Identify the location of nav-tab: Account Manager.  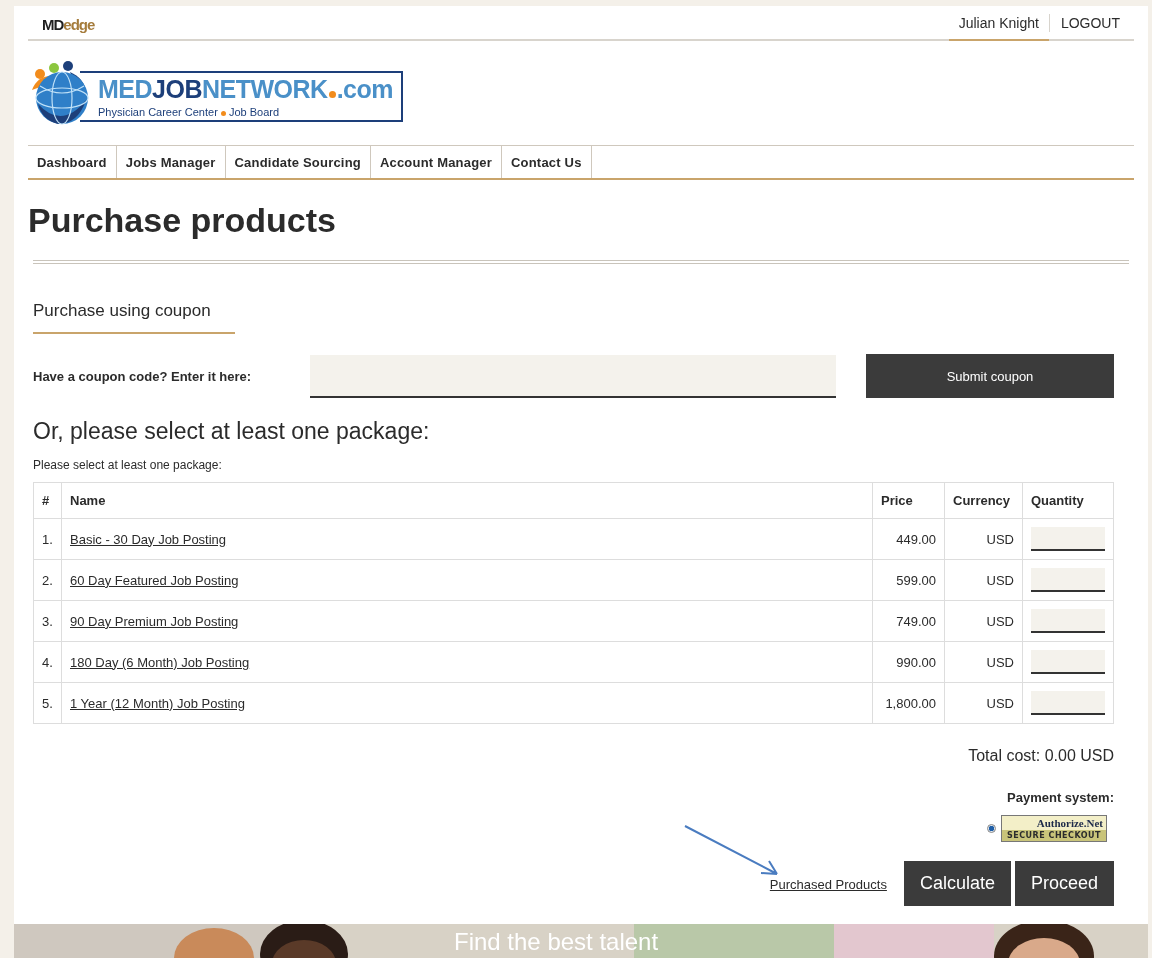
(436, 162).